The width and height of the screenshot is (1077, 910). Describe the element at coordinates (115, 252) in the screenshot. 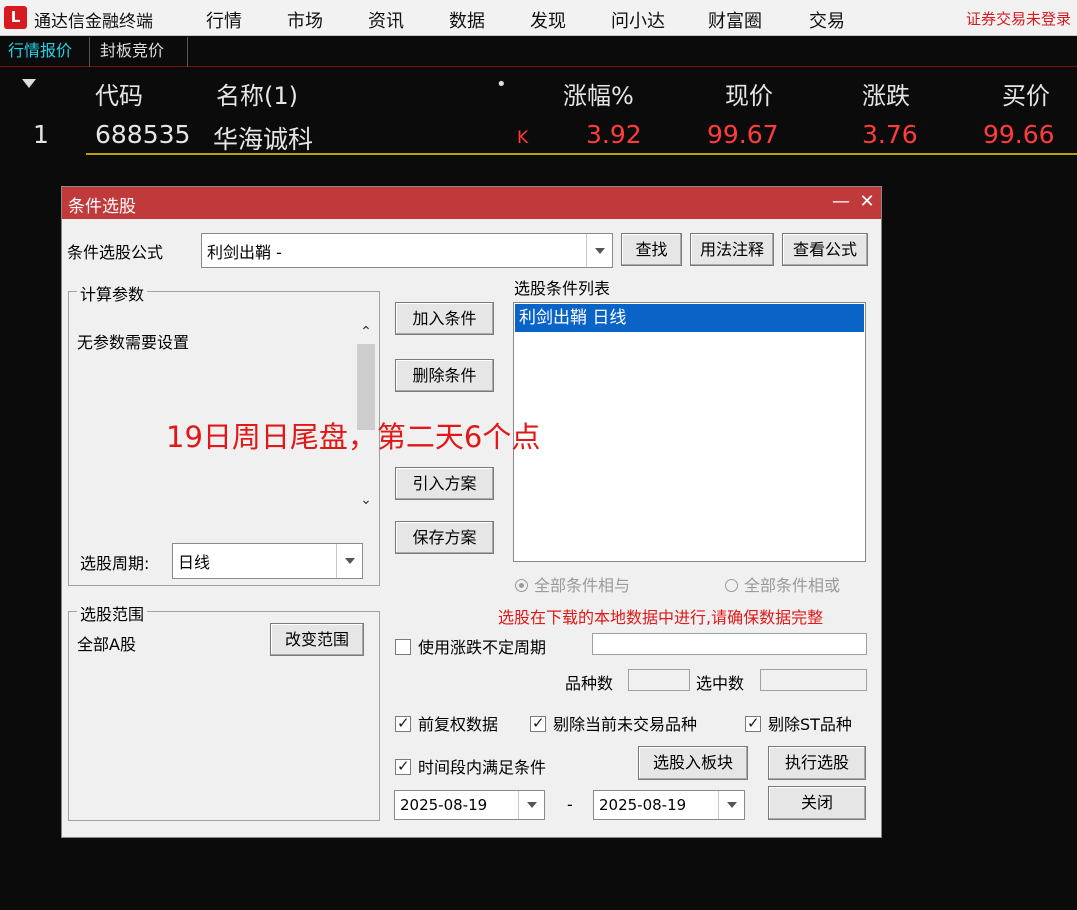

I see `formula-label: 条件选股公式` at that location.